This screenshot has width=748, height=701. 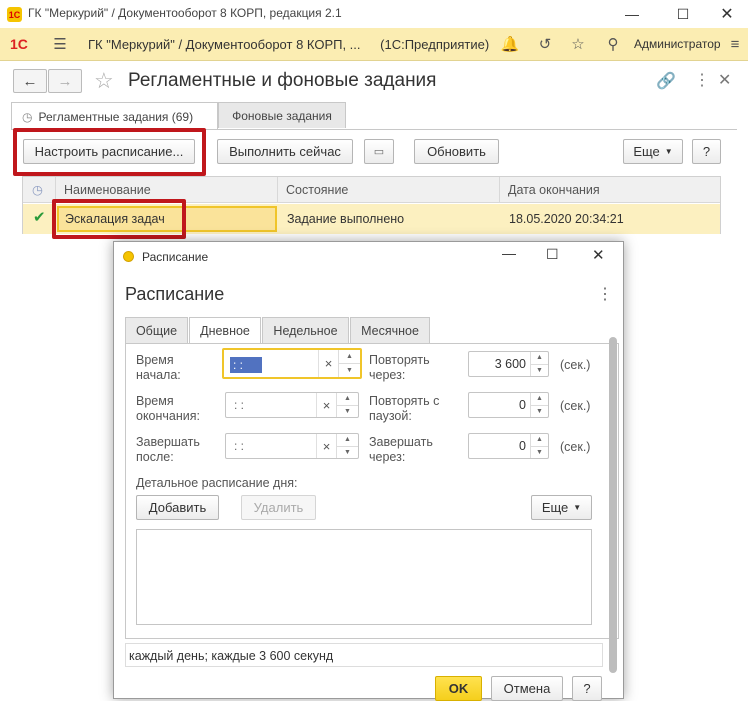 I want to click on run-now-button: Выполнить сейчас, so click(x=285, y=151).